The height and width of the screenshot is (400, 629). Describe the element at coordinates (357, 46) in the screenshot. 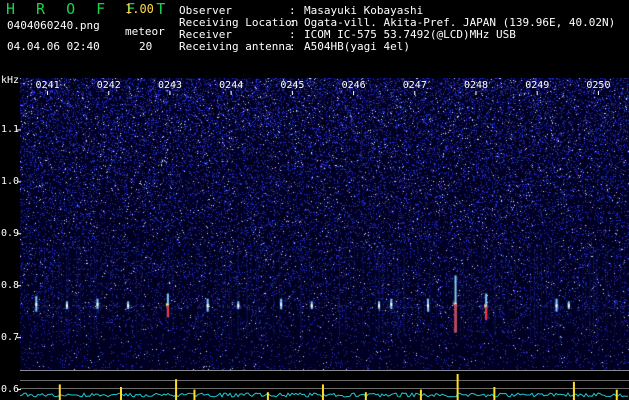

I see `antenna-value: A504HB(yagi 4el)` at that location.